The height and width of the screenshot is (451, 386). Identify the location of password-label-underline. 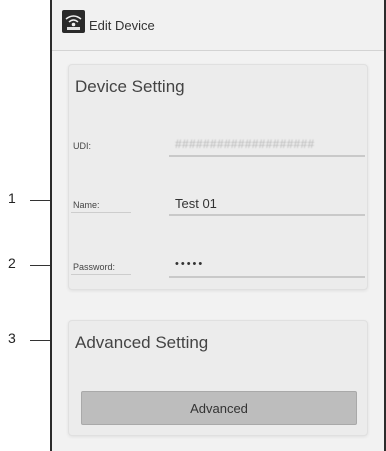
(101, 274).